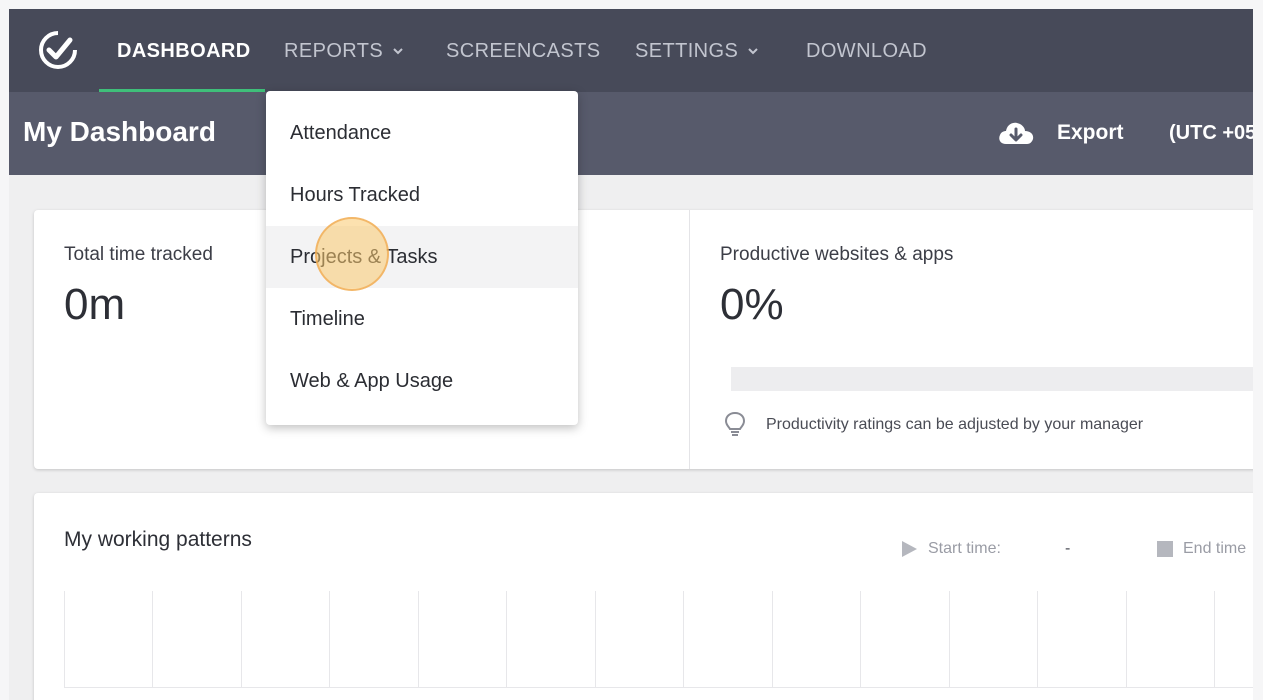 The image size is (1263, 700). I want to click on stop-icon, so click(1165, 549).